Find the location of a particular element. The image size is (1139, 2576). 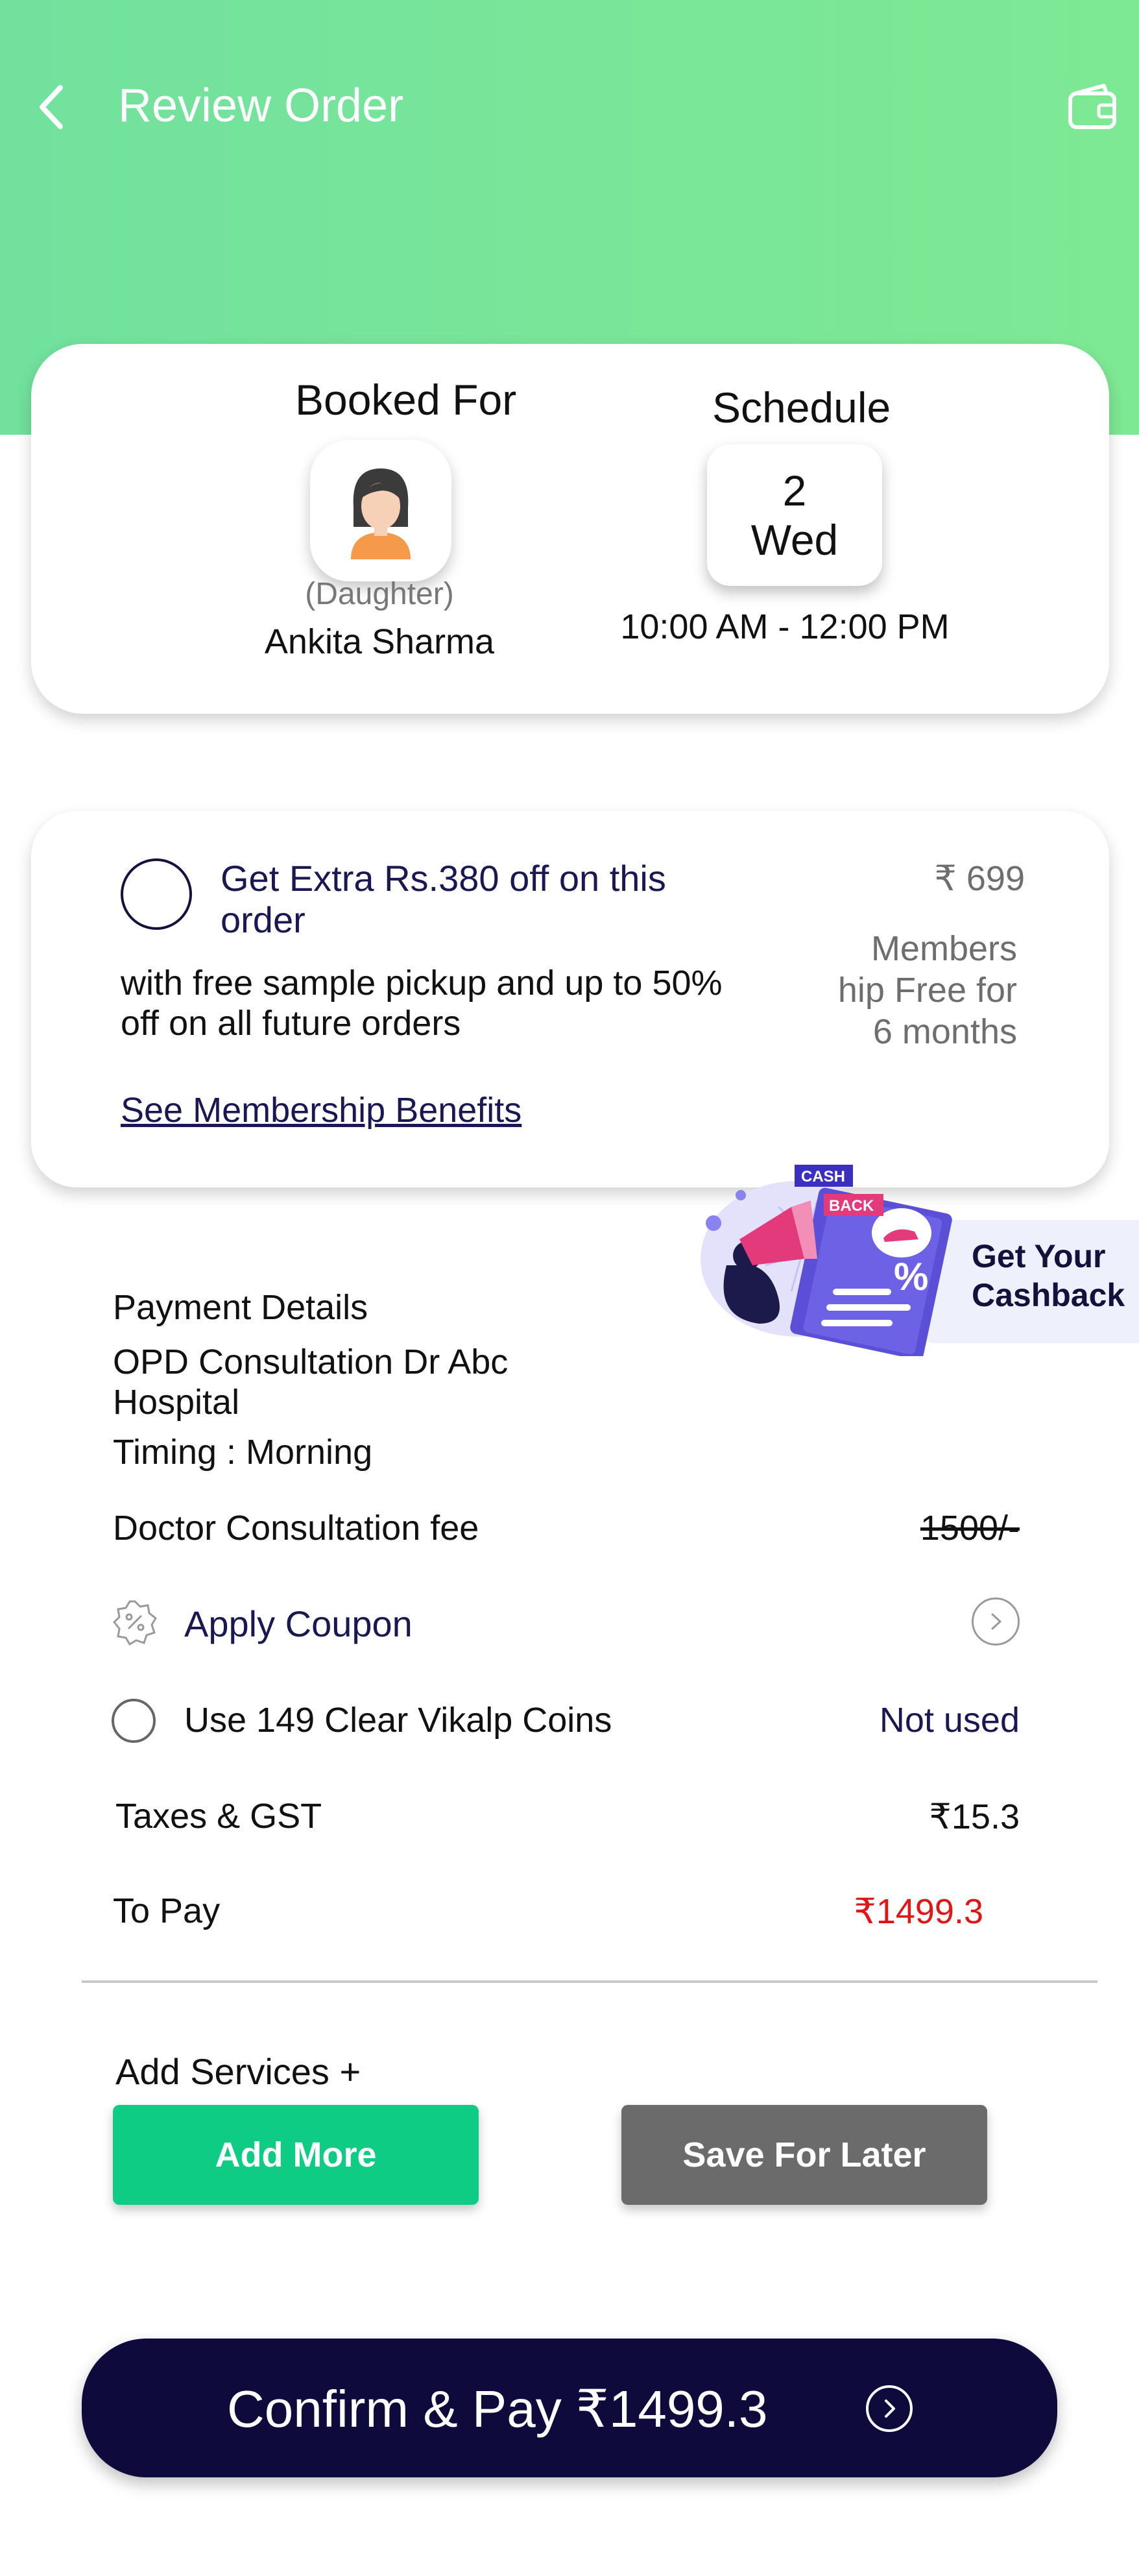

add-more-button: Add More is located at coordinates (296, 2155).